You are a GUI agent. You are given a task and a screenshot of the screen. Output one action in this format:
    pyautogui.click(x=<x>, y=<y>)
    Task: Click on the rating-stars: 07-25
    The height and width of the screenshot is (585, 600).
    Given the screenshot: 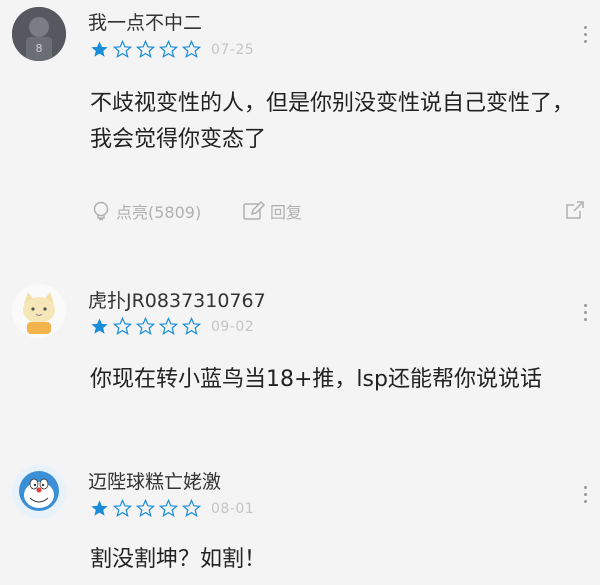 What is the action you would take?
    pyautogui.click(x=172, y=49)
    